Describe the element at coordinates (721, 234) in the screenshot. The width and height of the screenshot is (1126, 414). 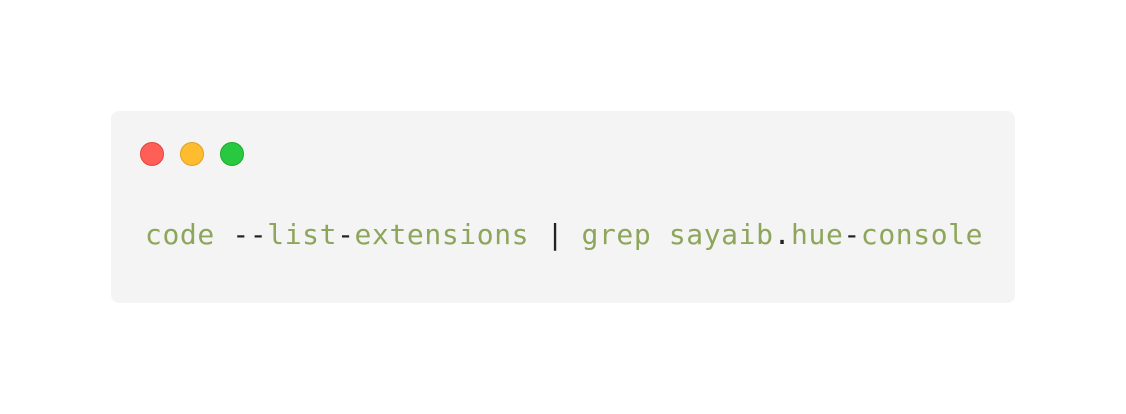
I see `command-token: sayaib` at that location.